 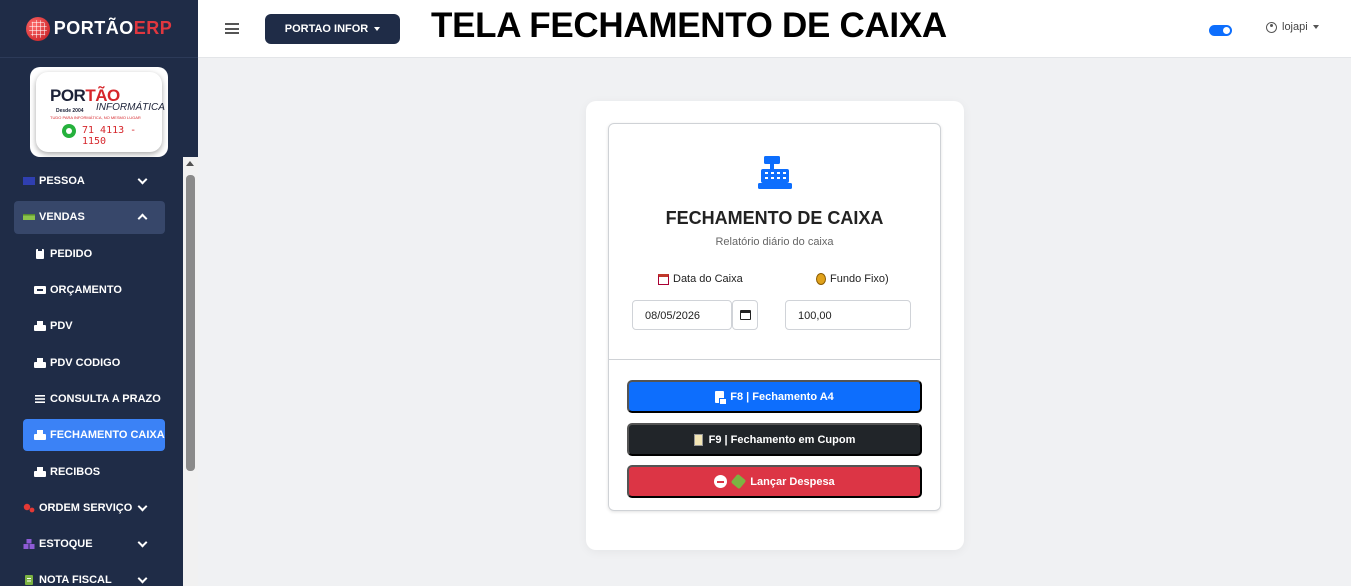 I want to click on sidebar-item-pessoa: PESSOA, so click(x=91, y=181).